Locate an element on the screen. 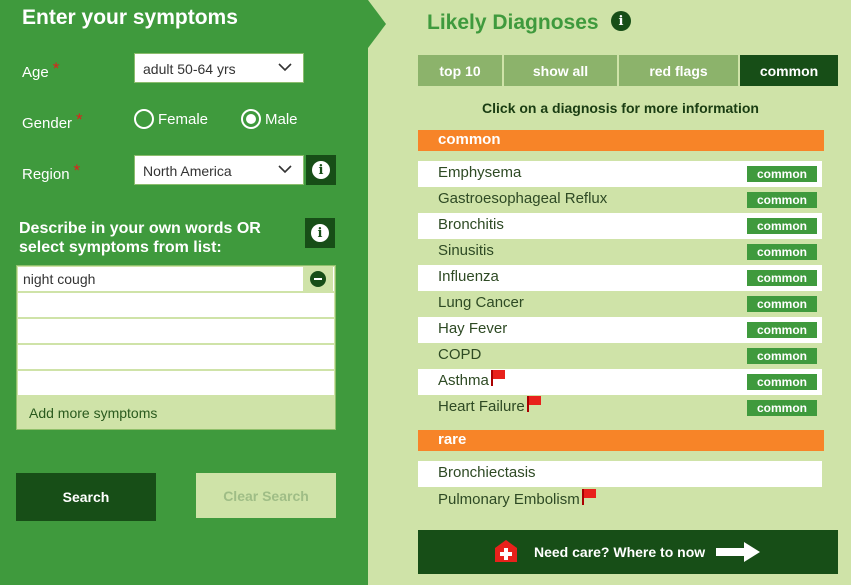 Image resolution: width=851 pixels, height=585 pixels. diagnosis-row: Hay Fever common is located at coordinates (620, 330).